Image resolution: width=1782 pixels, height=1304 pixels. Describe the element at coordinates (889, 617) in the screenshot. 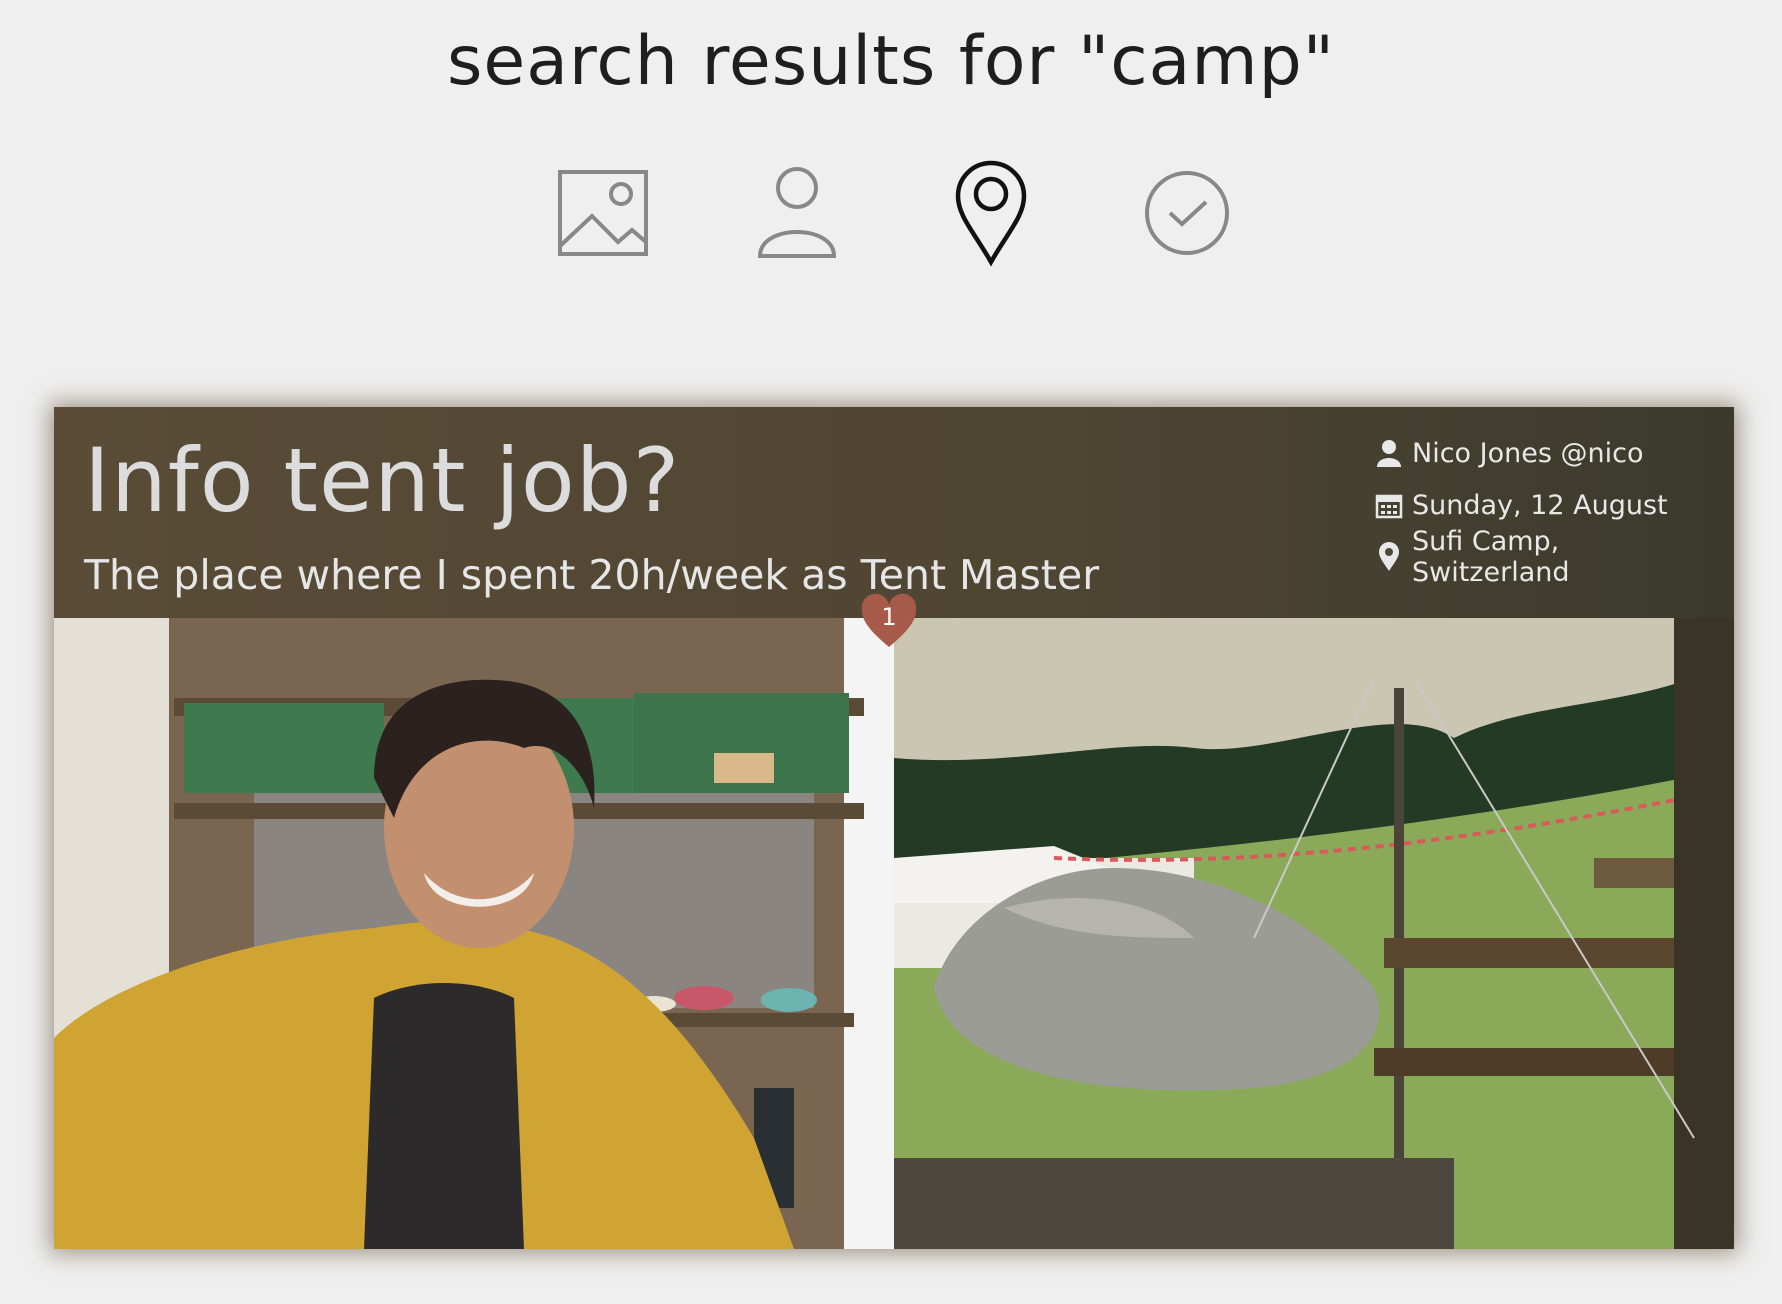

I see `like-count: 1` at that location.